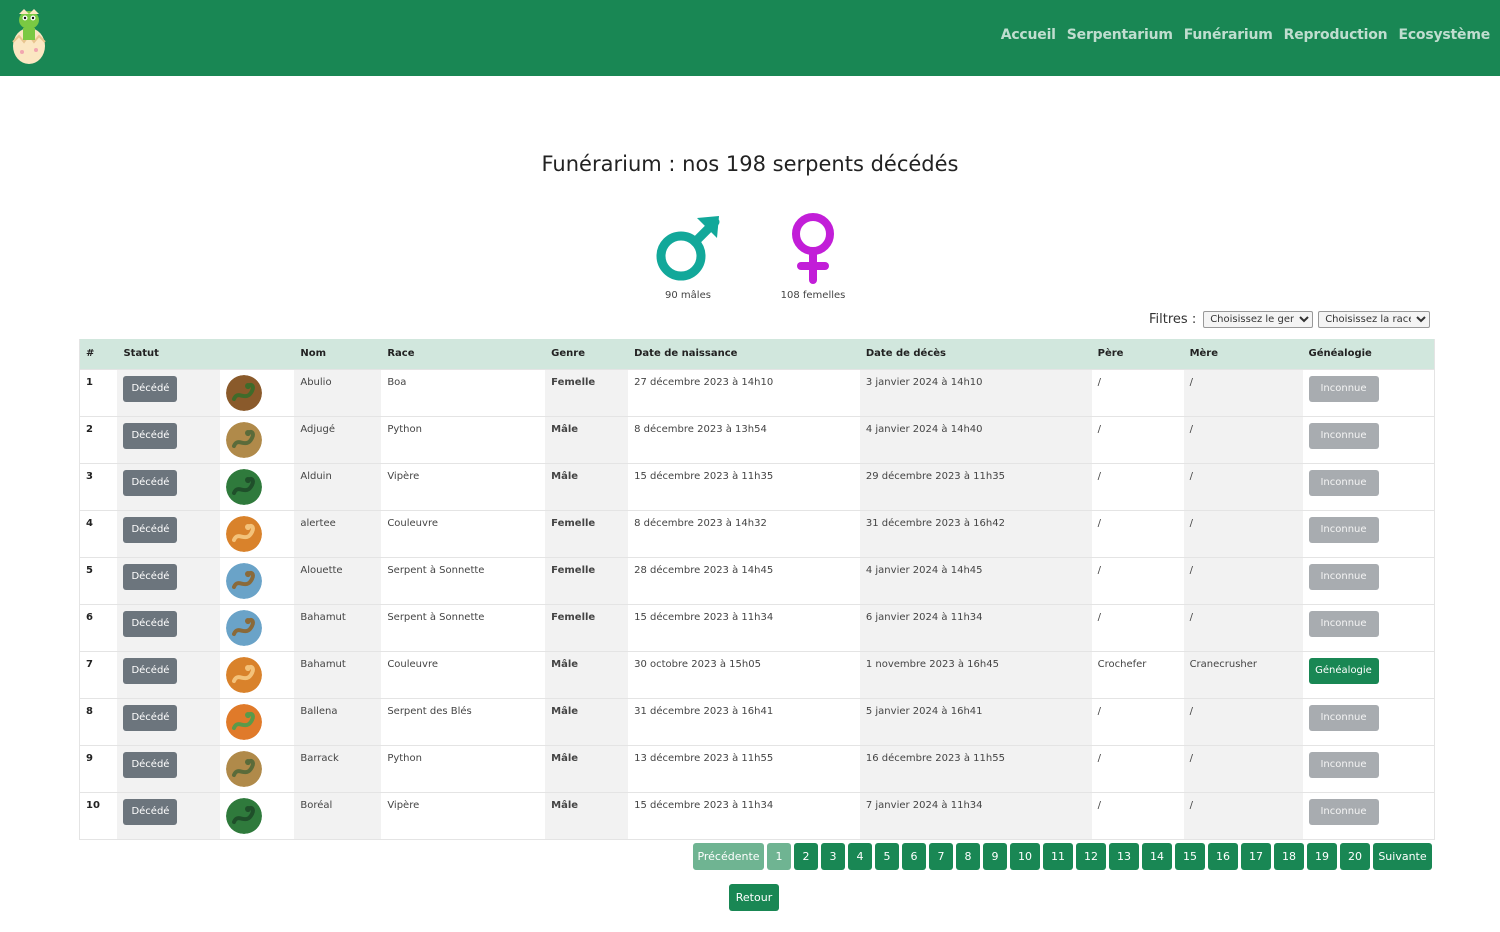  I want to click on name-cell: Bahamut, so click(338, 675).